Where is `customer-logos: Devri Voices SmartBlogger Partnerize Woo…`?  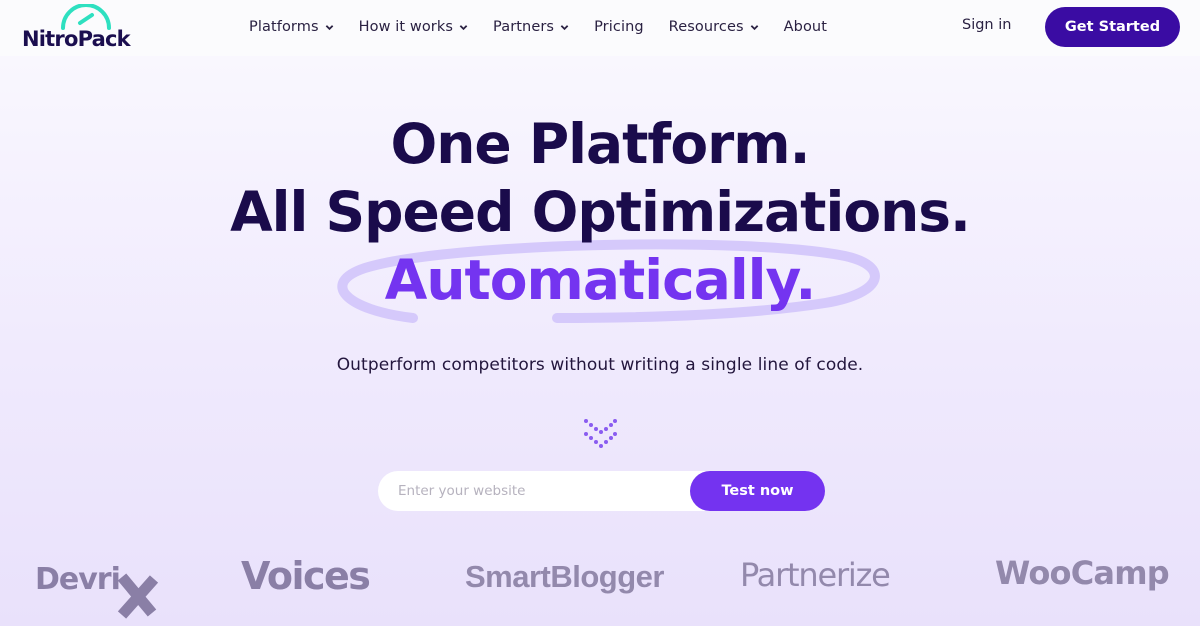
customer-logos: Devri Voices SmartBlogger Partnerize Woo… is located at coordinates (600, 582).